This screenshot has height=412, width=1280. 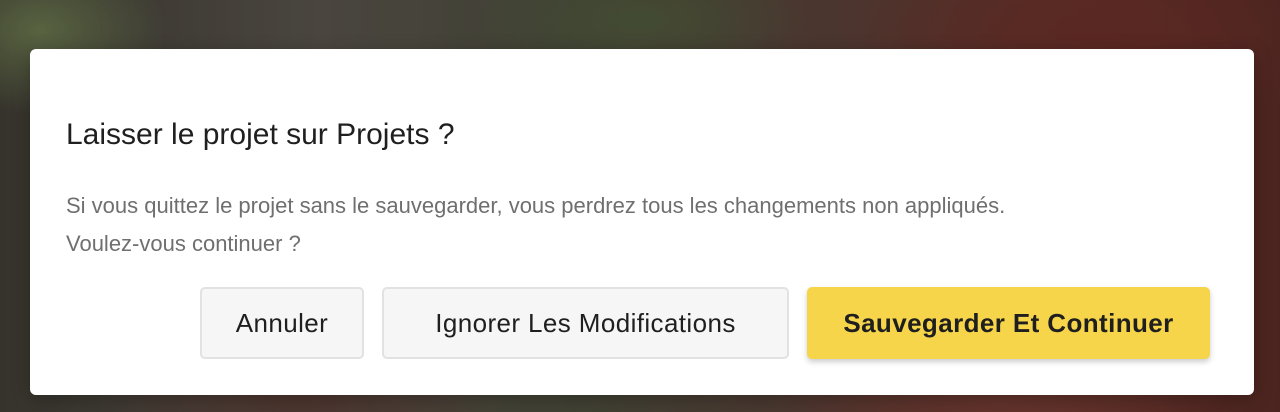 What do you see at coordinates (260, 134) in the screenshot?
I see `dialog-title: Laisser le projet sur Projets ?` at bounding box center [260, 134].